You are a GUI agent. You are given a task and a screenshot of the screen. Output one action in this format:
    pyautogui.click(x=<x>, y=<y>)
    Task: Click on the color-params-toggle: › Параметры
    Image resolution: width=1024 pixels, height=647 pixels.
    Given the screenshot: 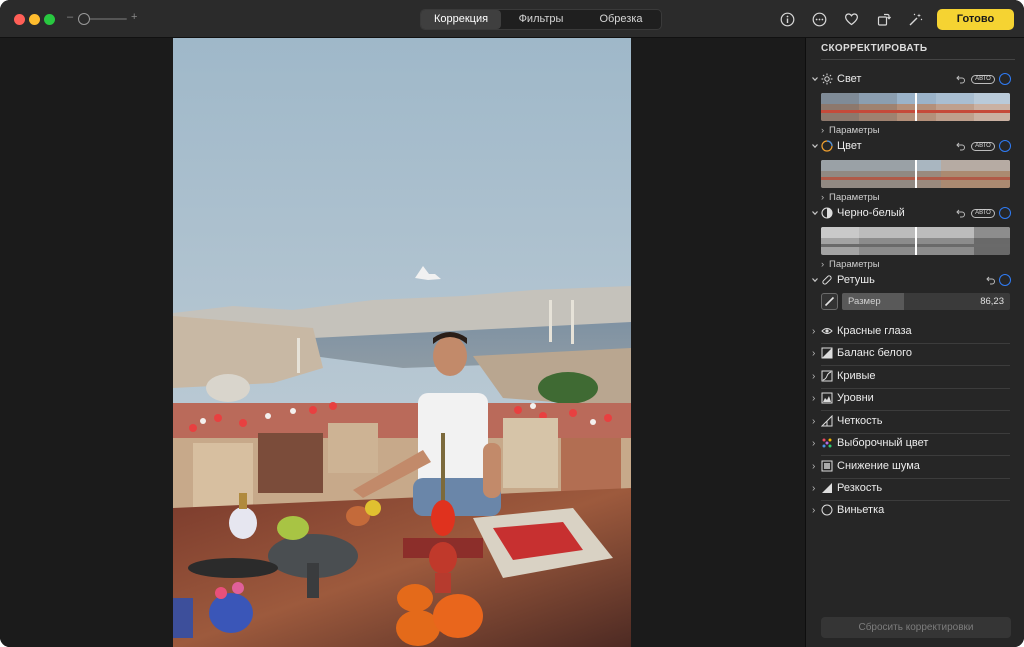 What is the action you would take?
    pyautogui.click(x=850, y=197)
    